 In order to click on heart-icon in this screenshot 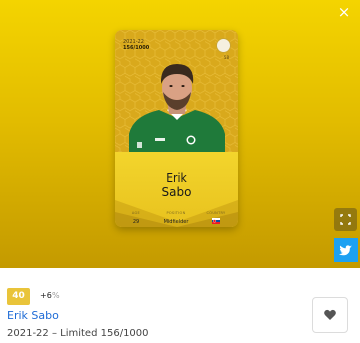, I will do `click(330, 315)`.